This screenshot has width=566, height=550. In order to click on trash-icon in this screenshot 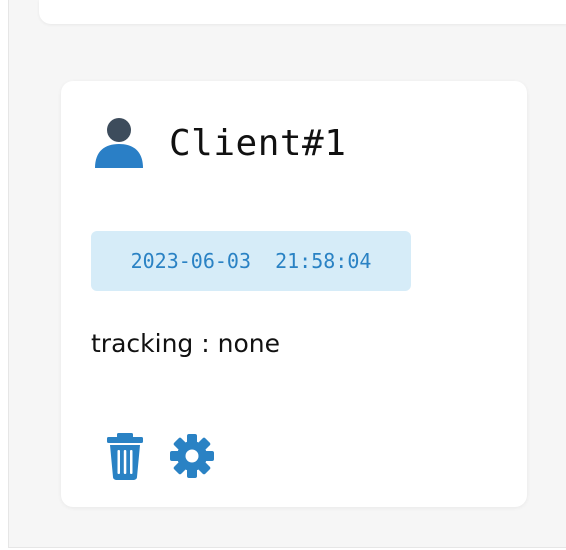, I will do `click(125, 456)`.